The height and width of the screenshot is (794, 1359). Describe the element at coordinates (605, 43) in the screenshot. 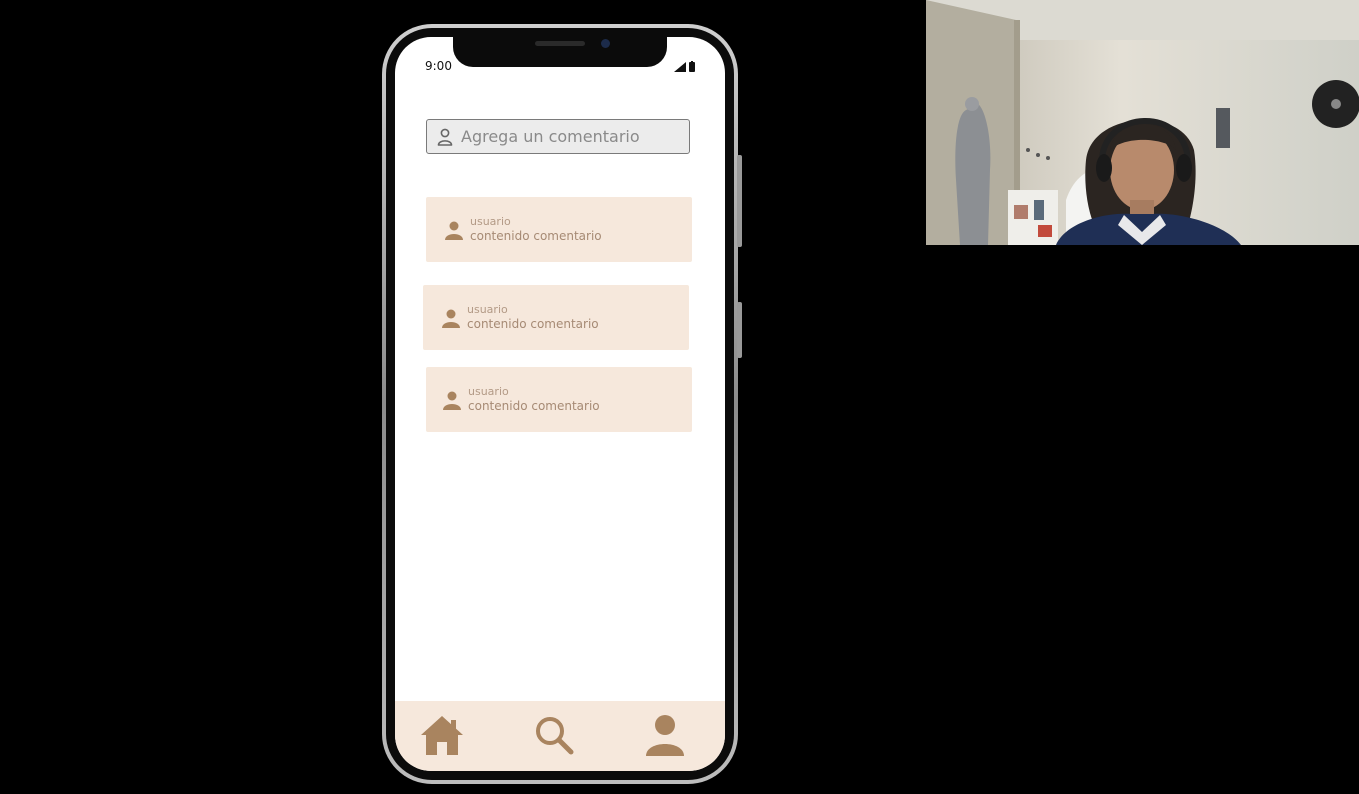

I see `front-camera` at that location.